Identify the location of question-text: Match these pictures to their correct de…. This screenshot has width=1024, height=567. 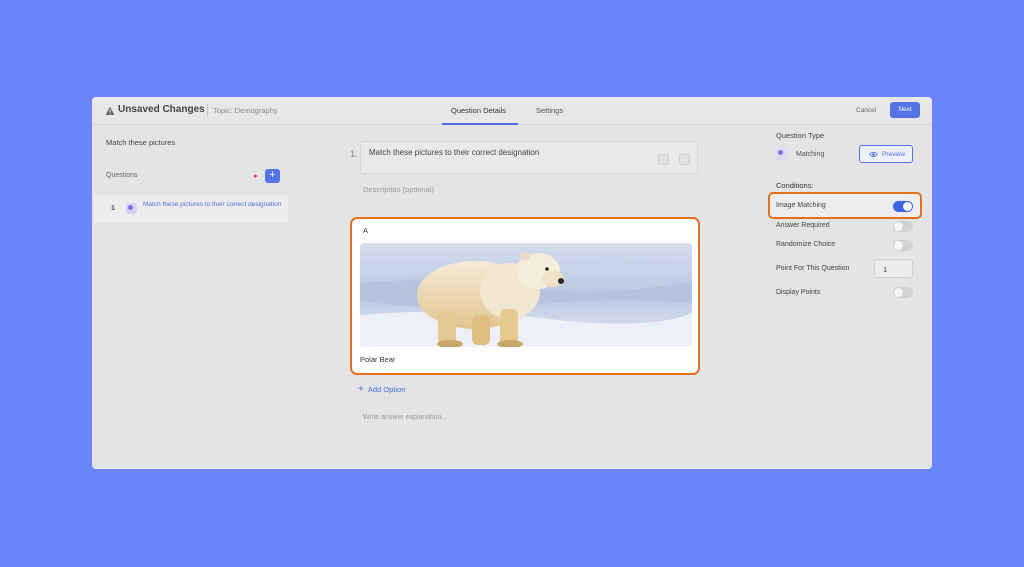
(454, 152).